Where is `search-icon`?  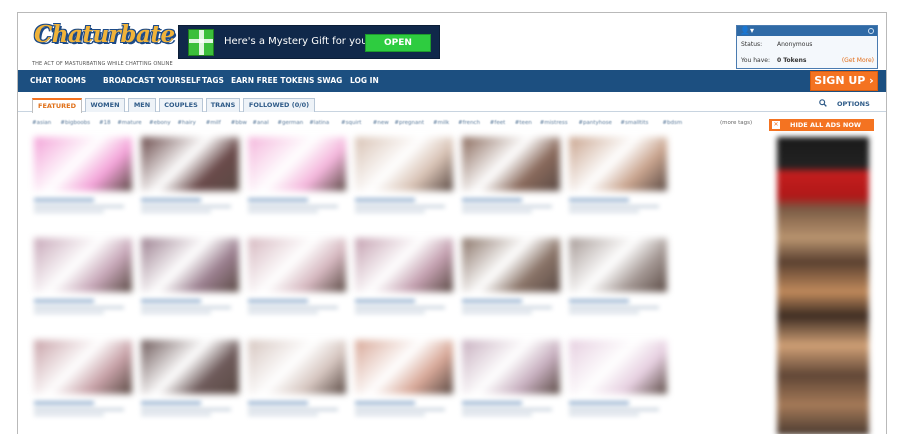
search-icon is located at coordinates (823, 103).